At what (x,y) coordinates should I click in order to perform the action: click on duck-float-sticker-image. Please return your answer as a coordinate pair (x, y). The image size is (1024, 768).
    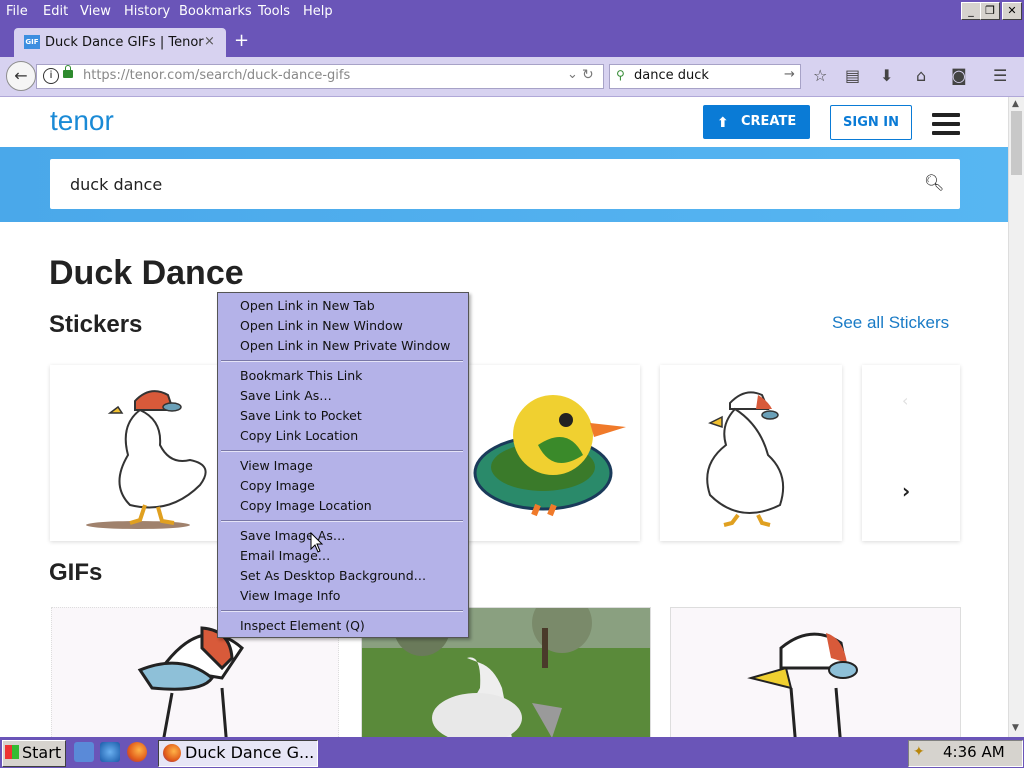
    Looking at the image, I should click on (549, 456).